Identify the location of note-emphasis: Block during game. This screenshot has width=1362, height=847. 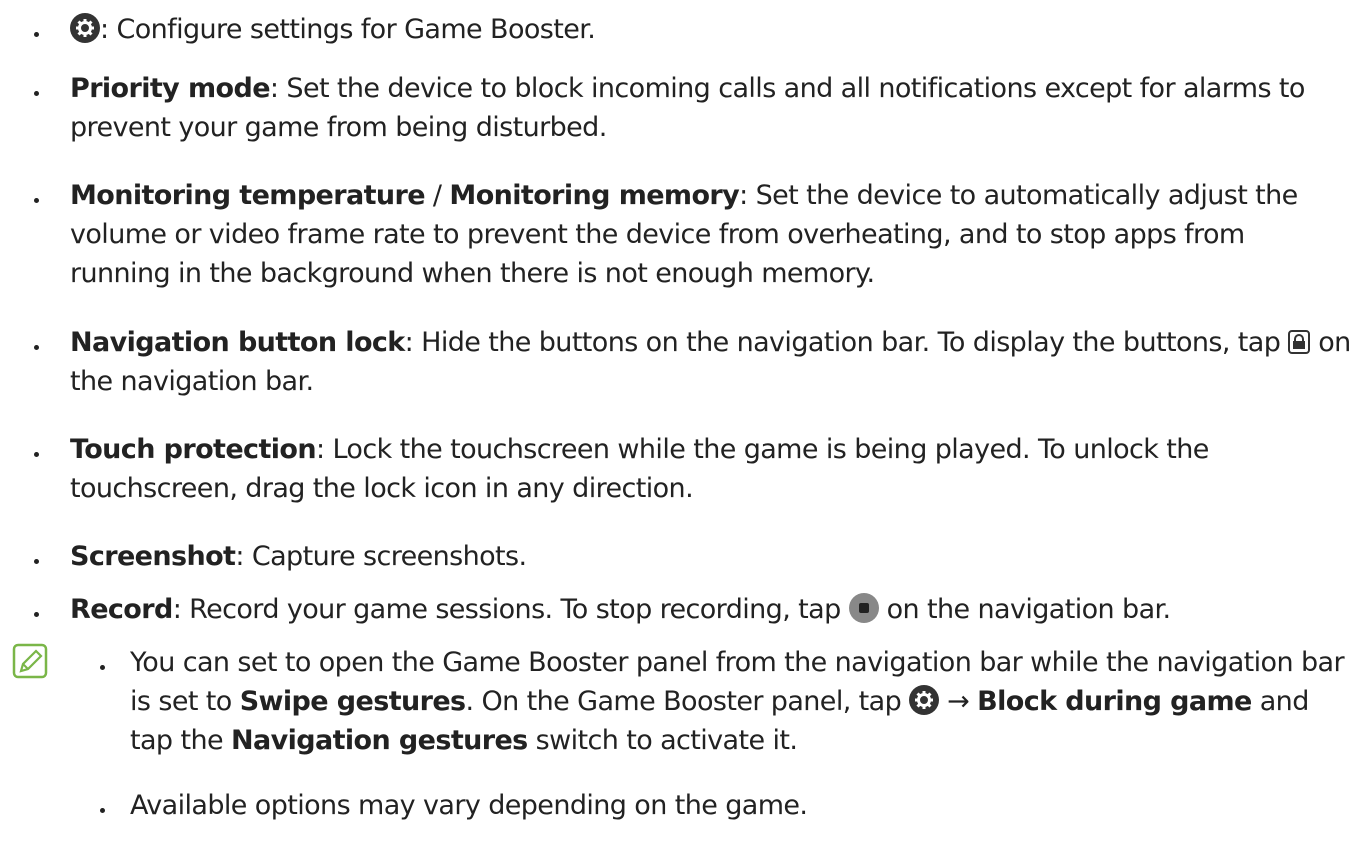
(1114, 702).